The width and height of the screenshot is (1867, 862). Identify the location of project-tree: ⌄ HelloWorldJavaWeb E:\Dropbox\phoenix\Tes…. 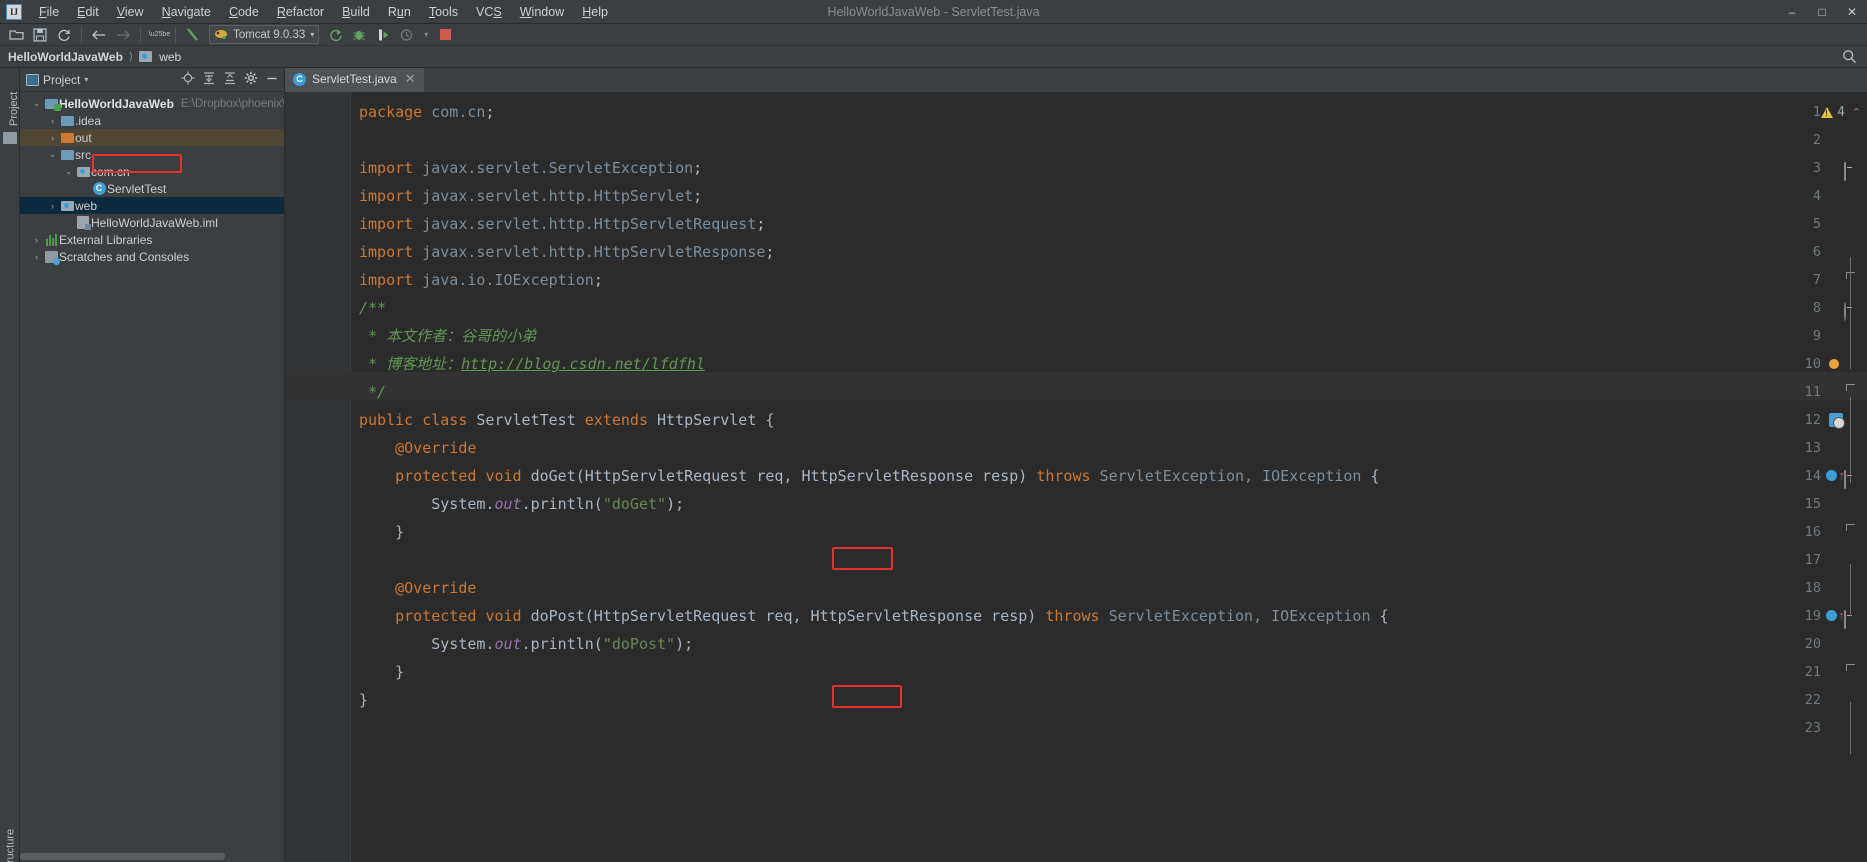
(152, 477).